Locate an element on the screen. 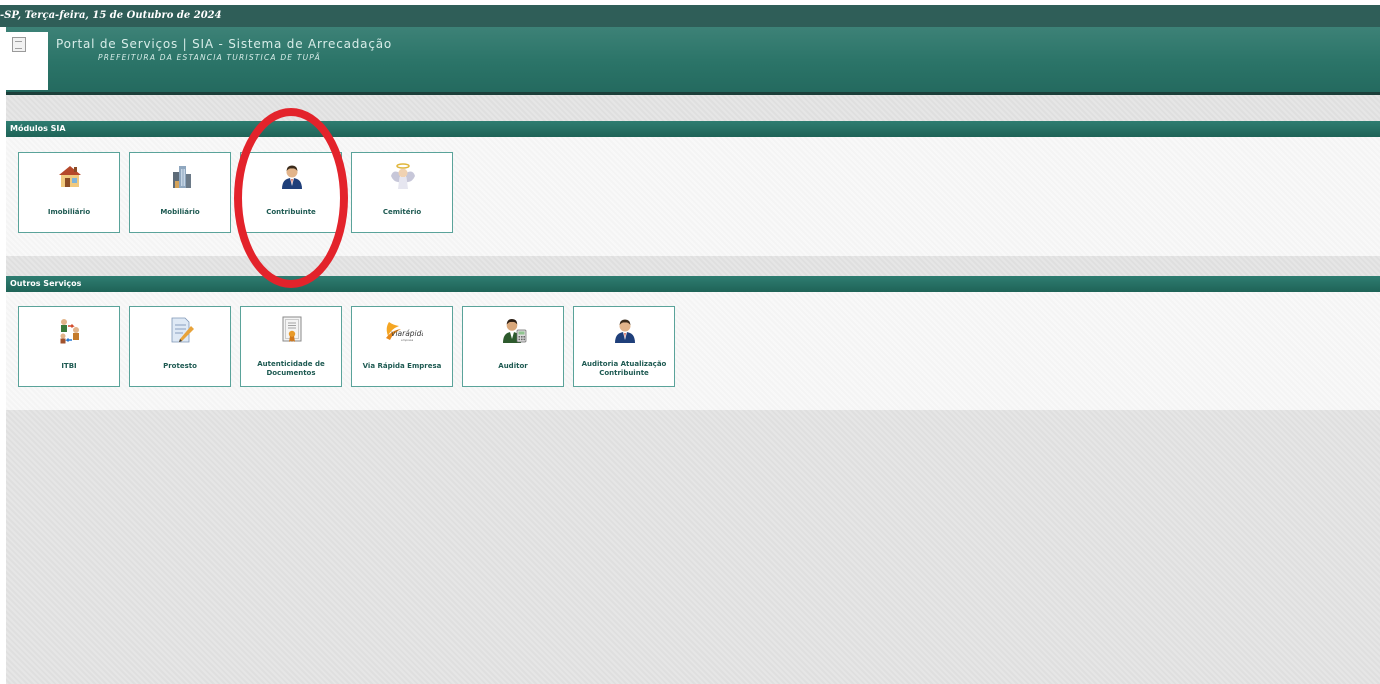 The image size is (1380, 684). tile-label: Auditoria Atualização Contribuinte is located at coordinates (624, 368).